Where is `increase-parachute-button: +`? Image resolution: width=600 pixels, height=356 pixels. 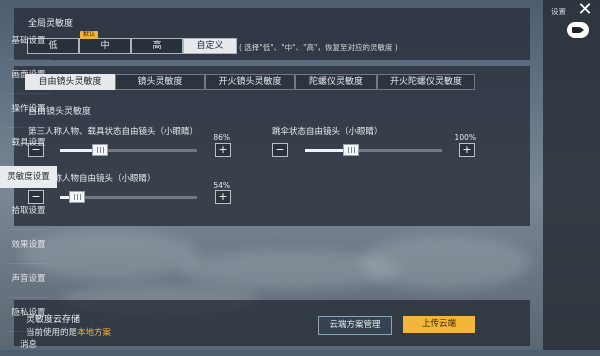 increase-parachute-button: + is located at coordinates (467, 150).